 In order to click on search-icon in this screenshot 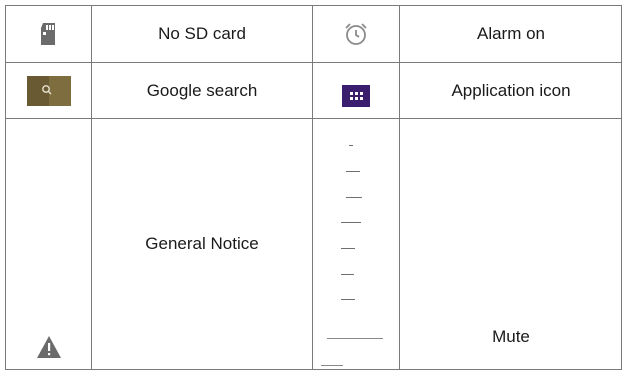, I will do `click(48, 90)`.